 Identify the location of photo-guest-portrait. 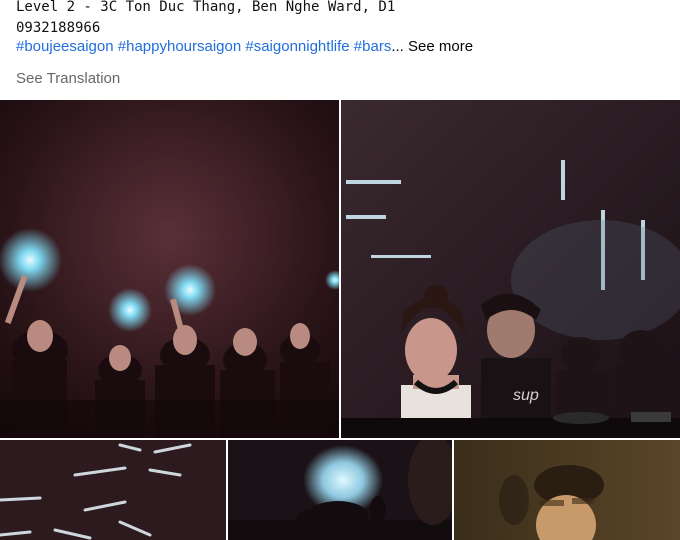
(567, 490).